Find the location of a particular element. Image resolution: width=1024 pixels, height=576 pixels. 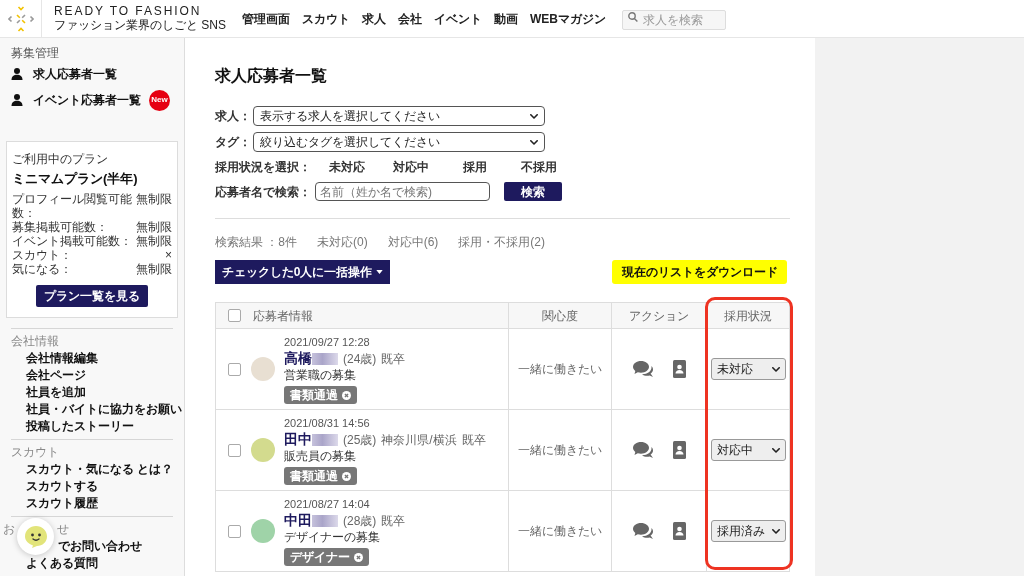

tag-select: 絞り込むタグを選択してください is located at coordinates (399, 142).